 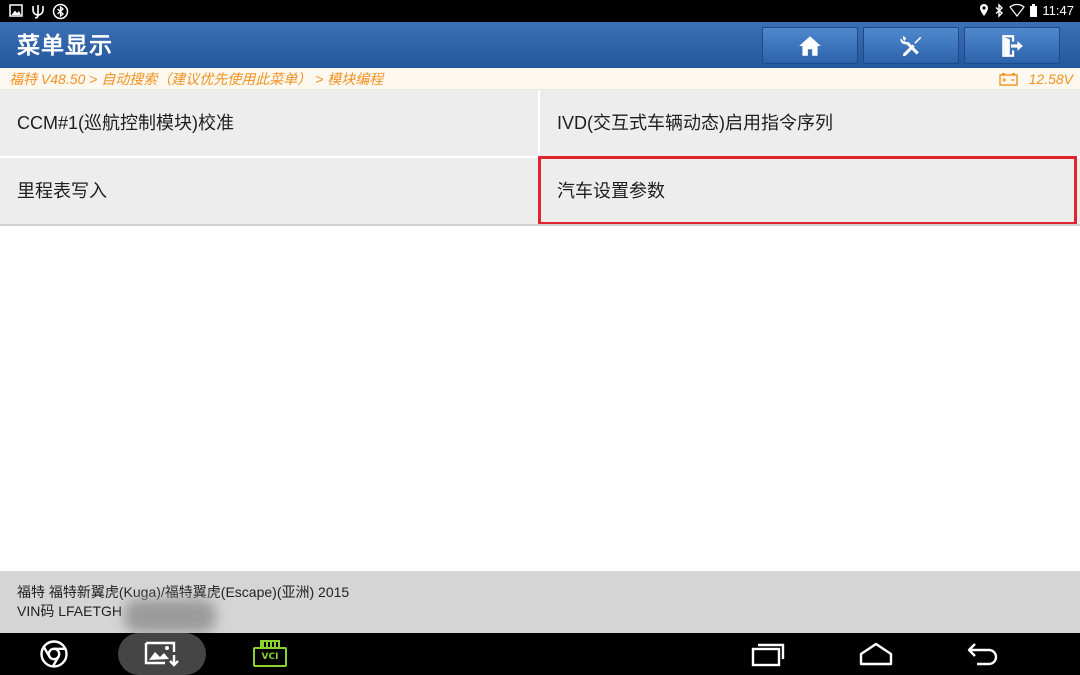 I want to click on vci-label: VCI, so click(x=270, y=657).